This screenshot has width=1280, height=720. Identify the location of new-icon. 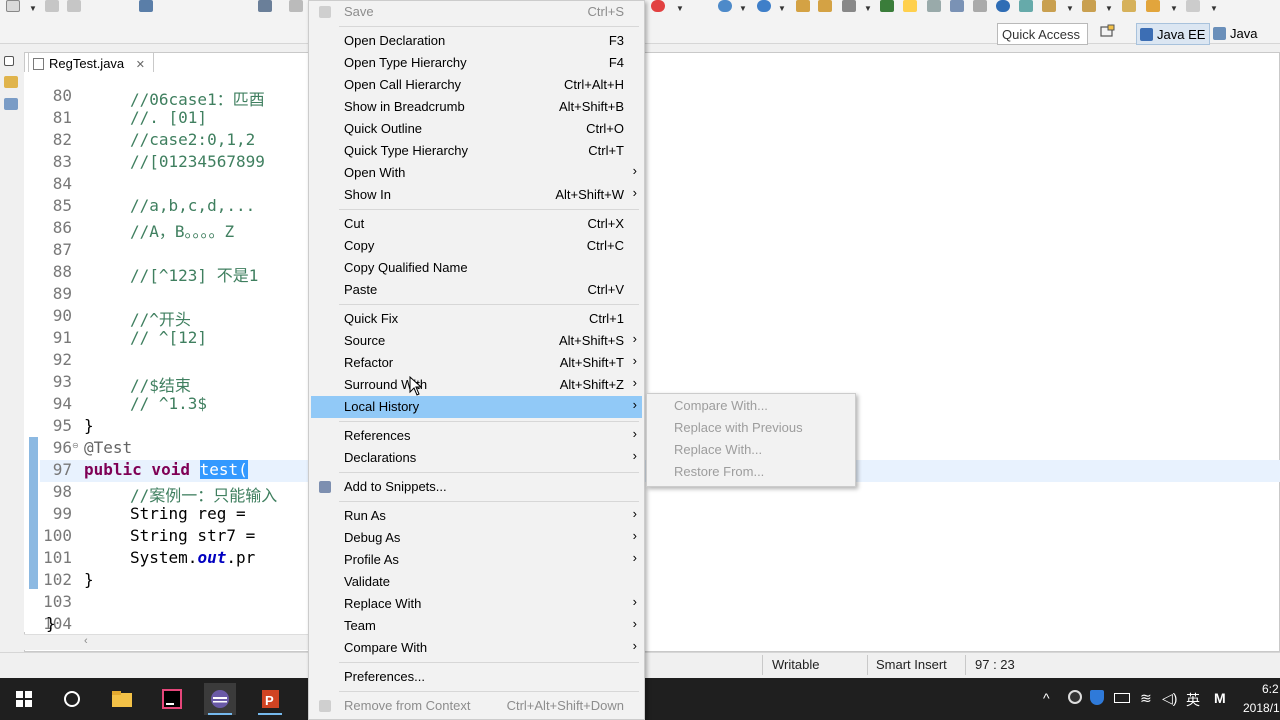
(13, 6).